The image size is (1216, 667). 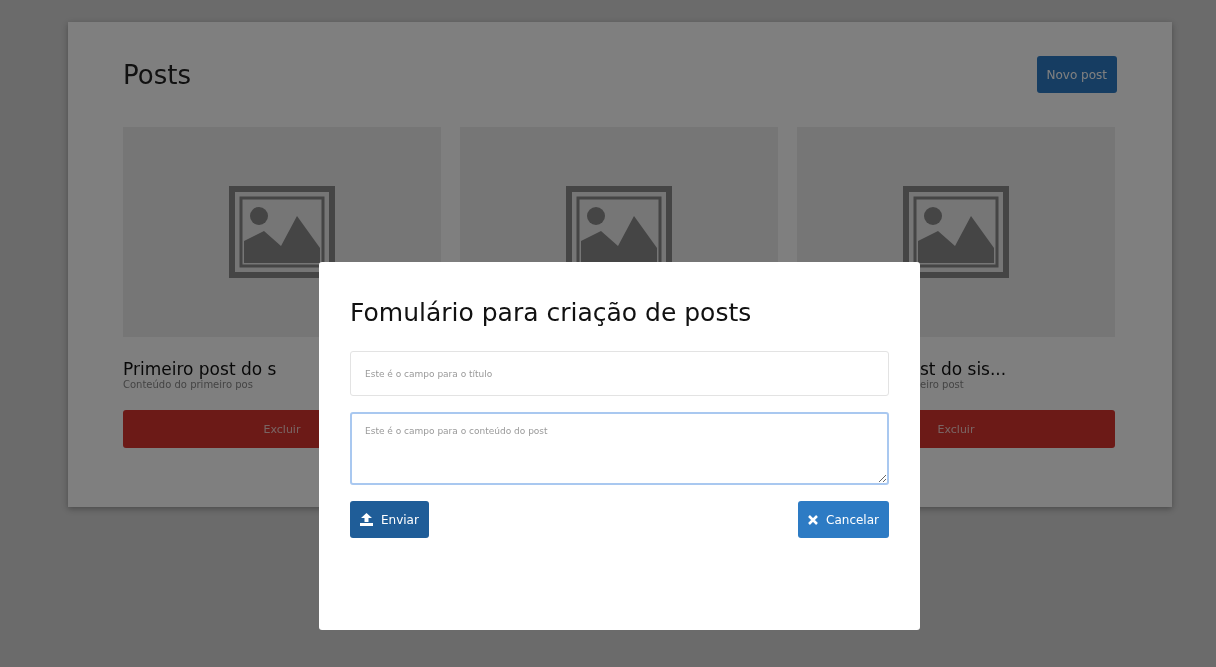 What do you see at coordinates (200, 369) in the screenshot?
I see `post-title: Primeiro post do s` at bounding box center [200, 369].